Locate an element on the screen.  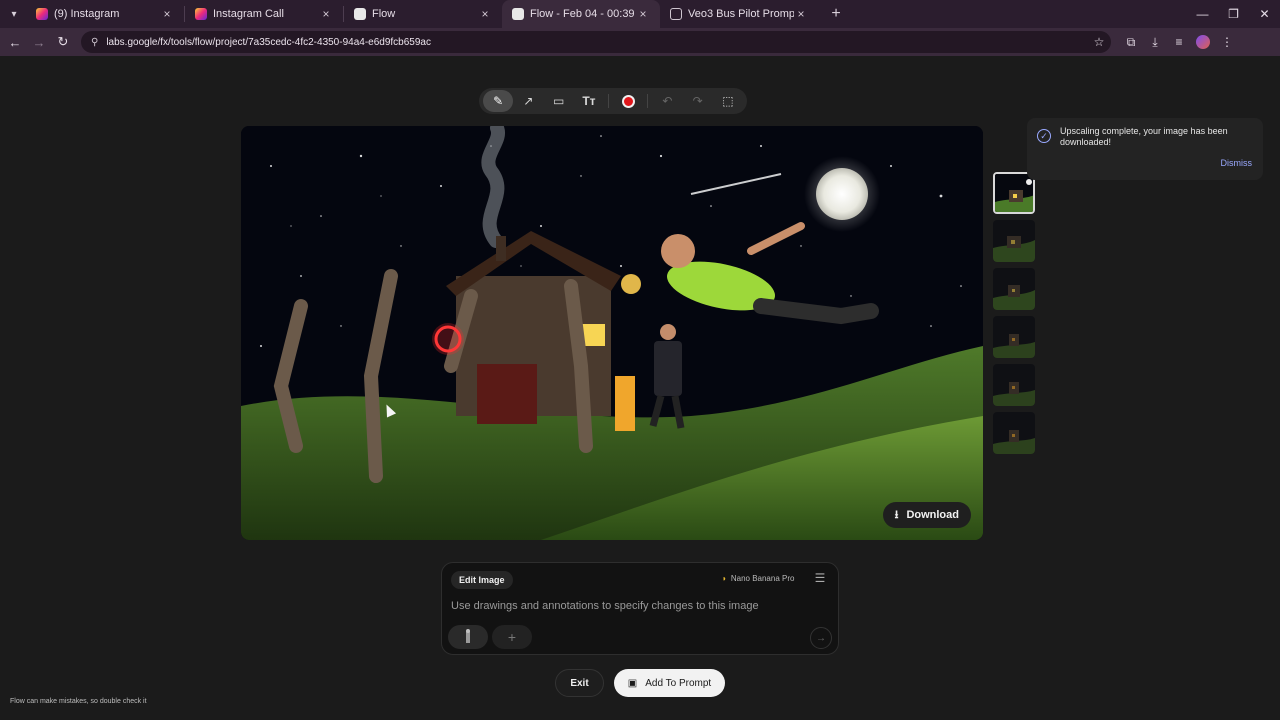
tab-title: Instagram Call is located at coordinates (248, 14).